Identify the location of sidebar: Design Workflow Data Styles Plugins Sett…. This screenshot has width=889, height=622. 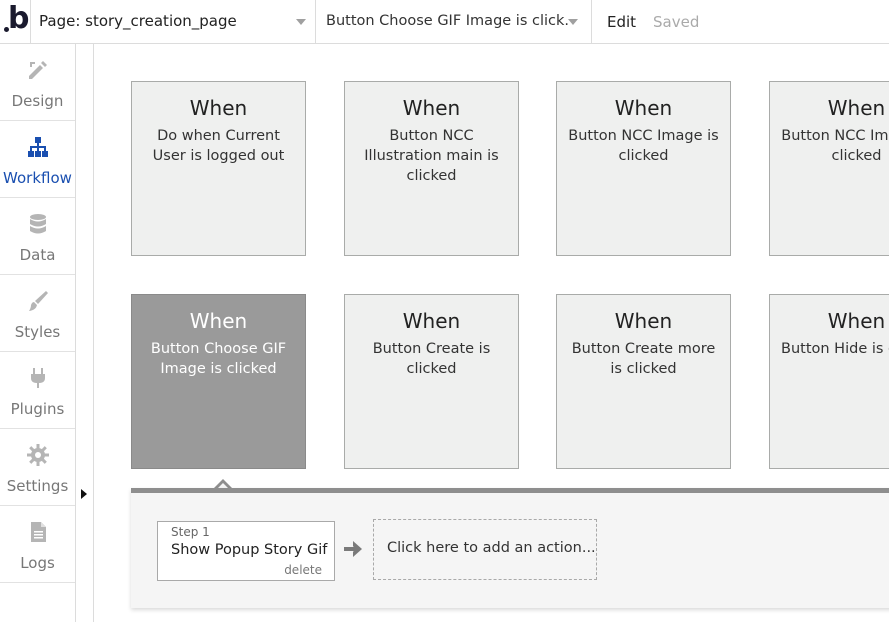
(38, 333).